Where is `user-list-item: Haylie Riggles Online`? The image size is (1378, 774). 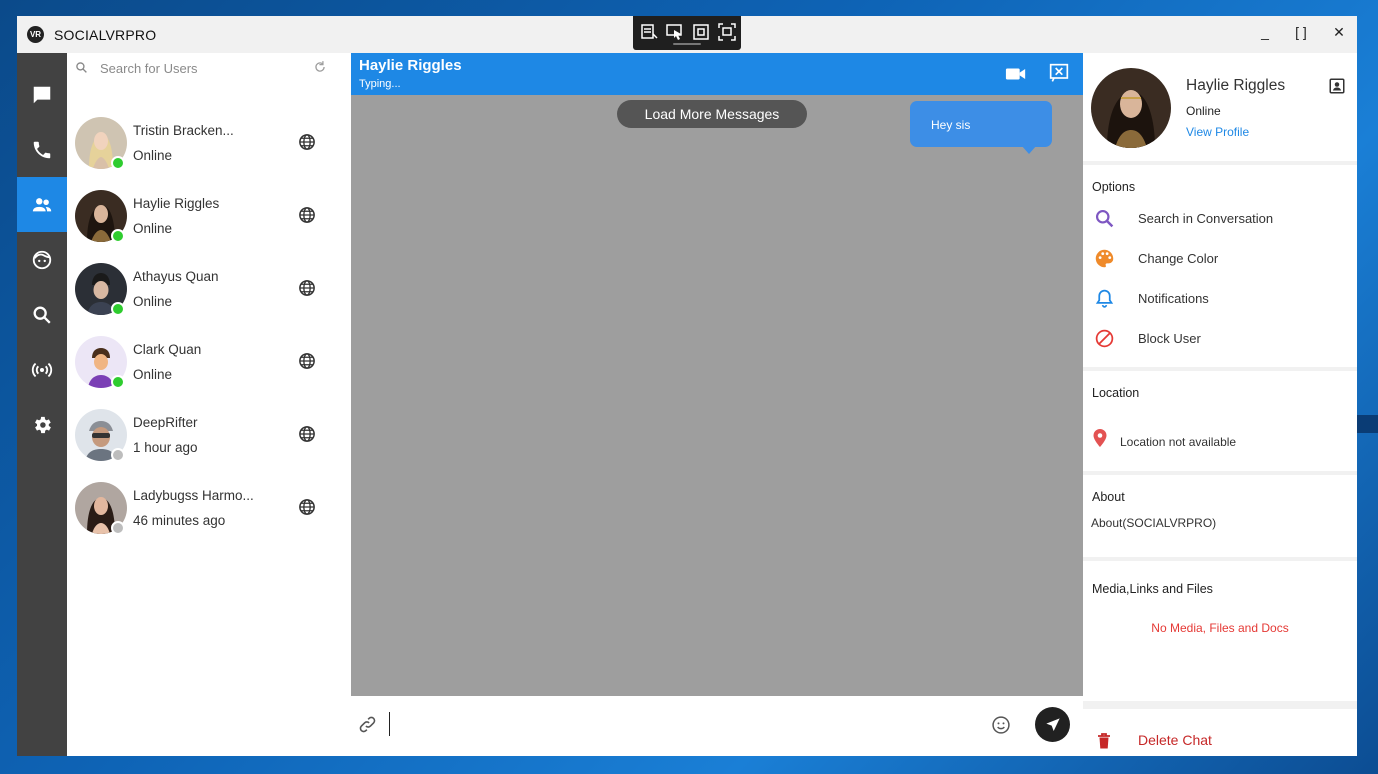
user-list-item: Haylie Riggles Online is located at coordinates (209, 226).